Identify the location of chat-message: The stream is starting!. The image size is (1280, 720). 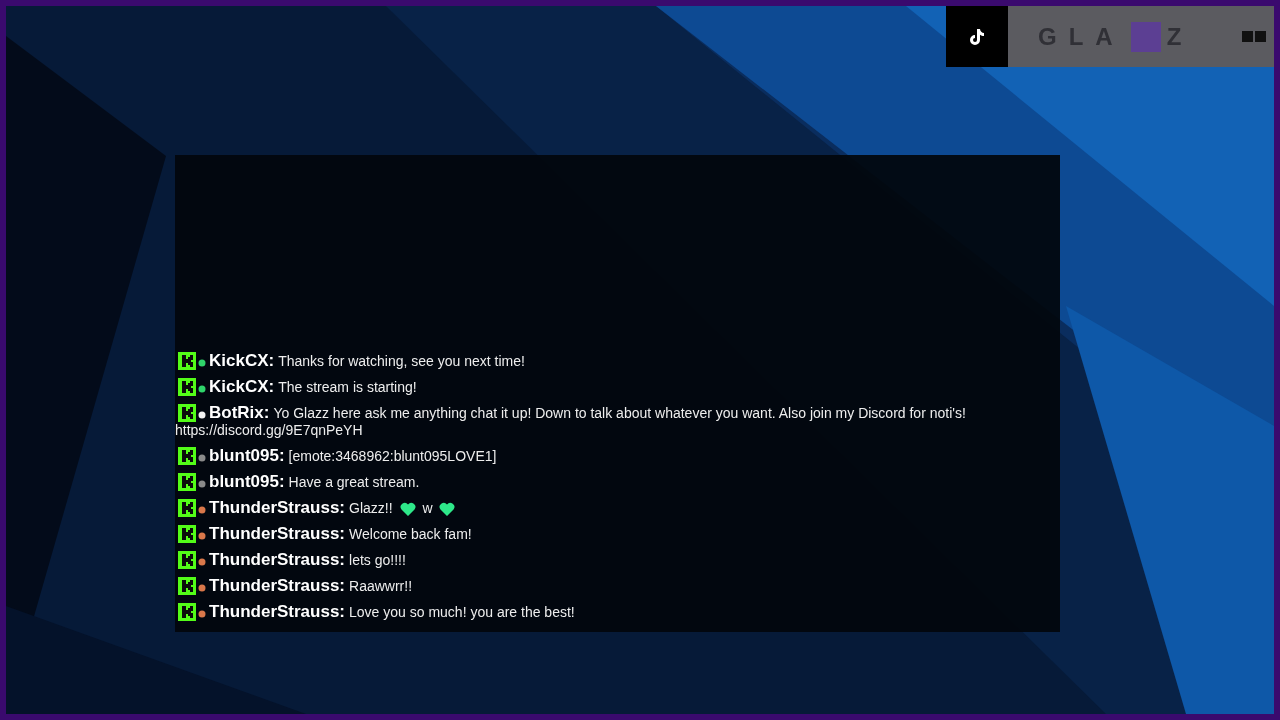
(347, 387).